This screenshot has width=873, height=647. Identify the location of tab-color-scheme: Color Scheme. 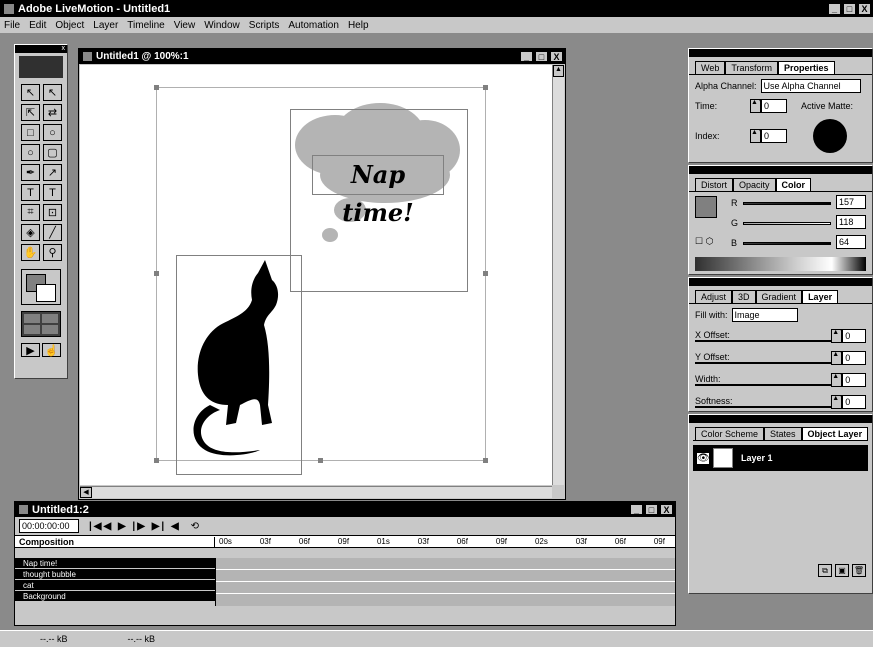
(730, 433).